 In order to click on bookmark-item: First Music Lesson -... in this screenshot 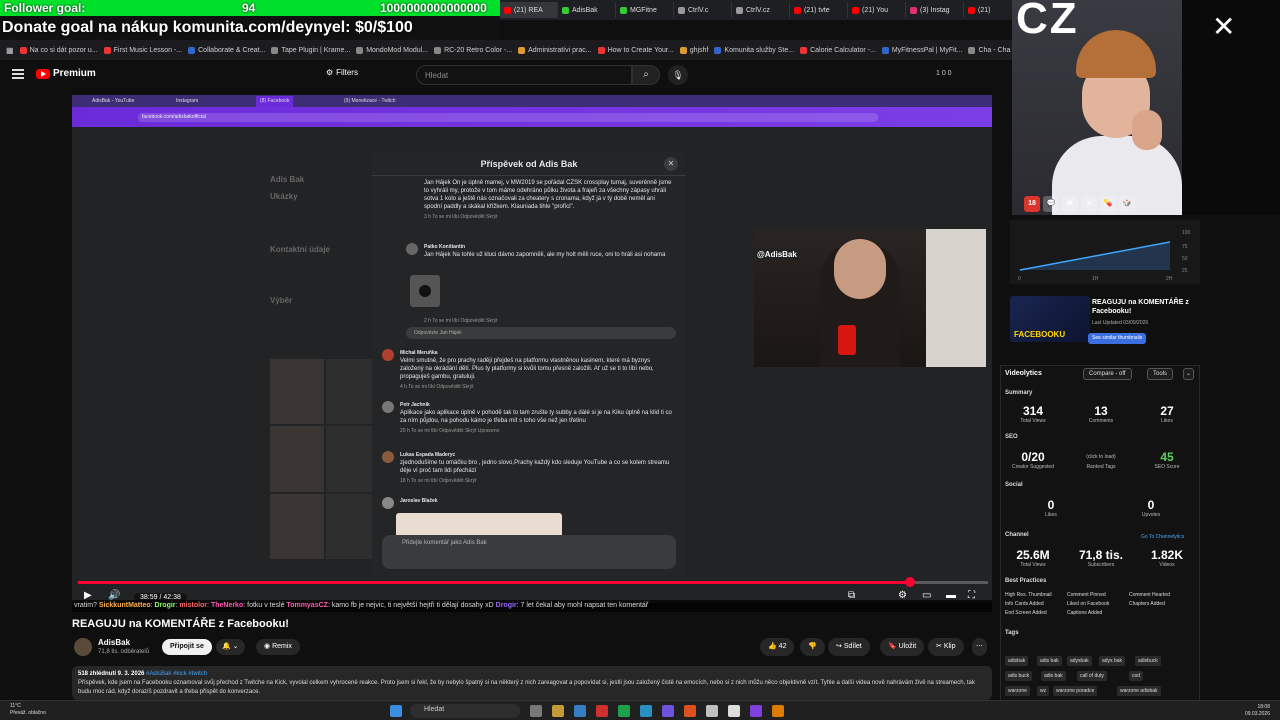, I will do `click(142, 50)`.